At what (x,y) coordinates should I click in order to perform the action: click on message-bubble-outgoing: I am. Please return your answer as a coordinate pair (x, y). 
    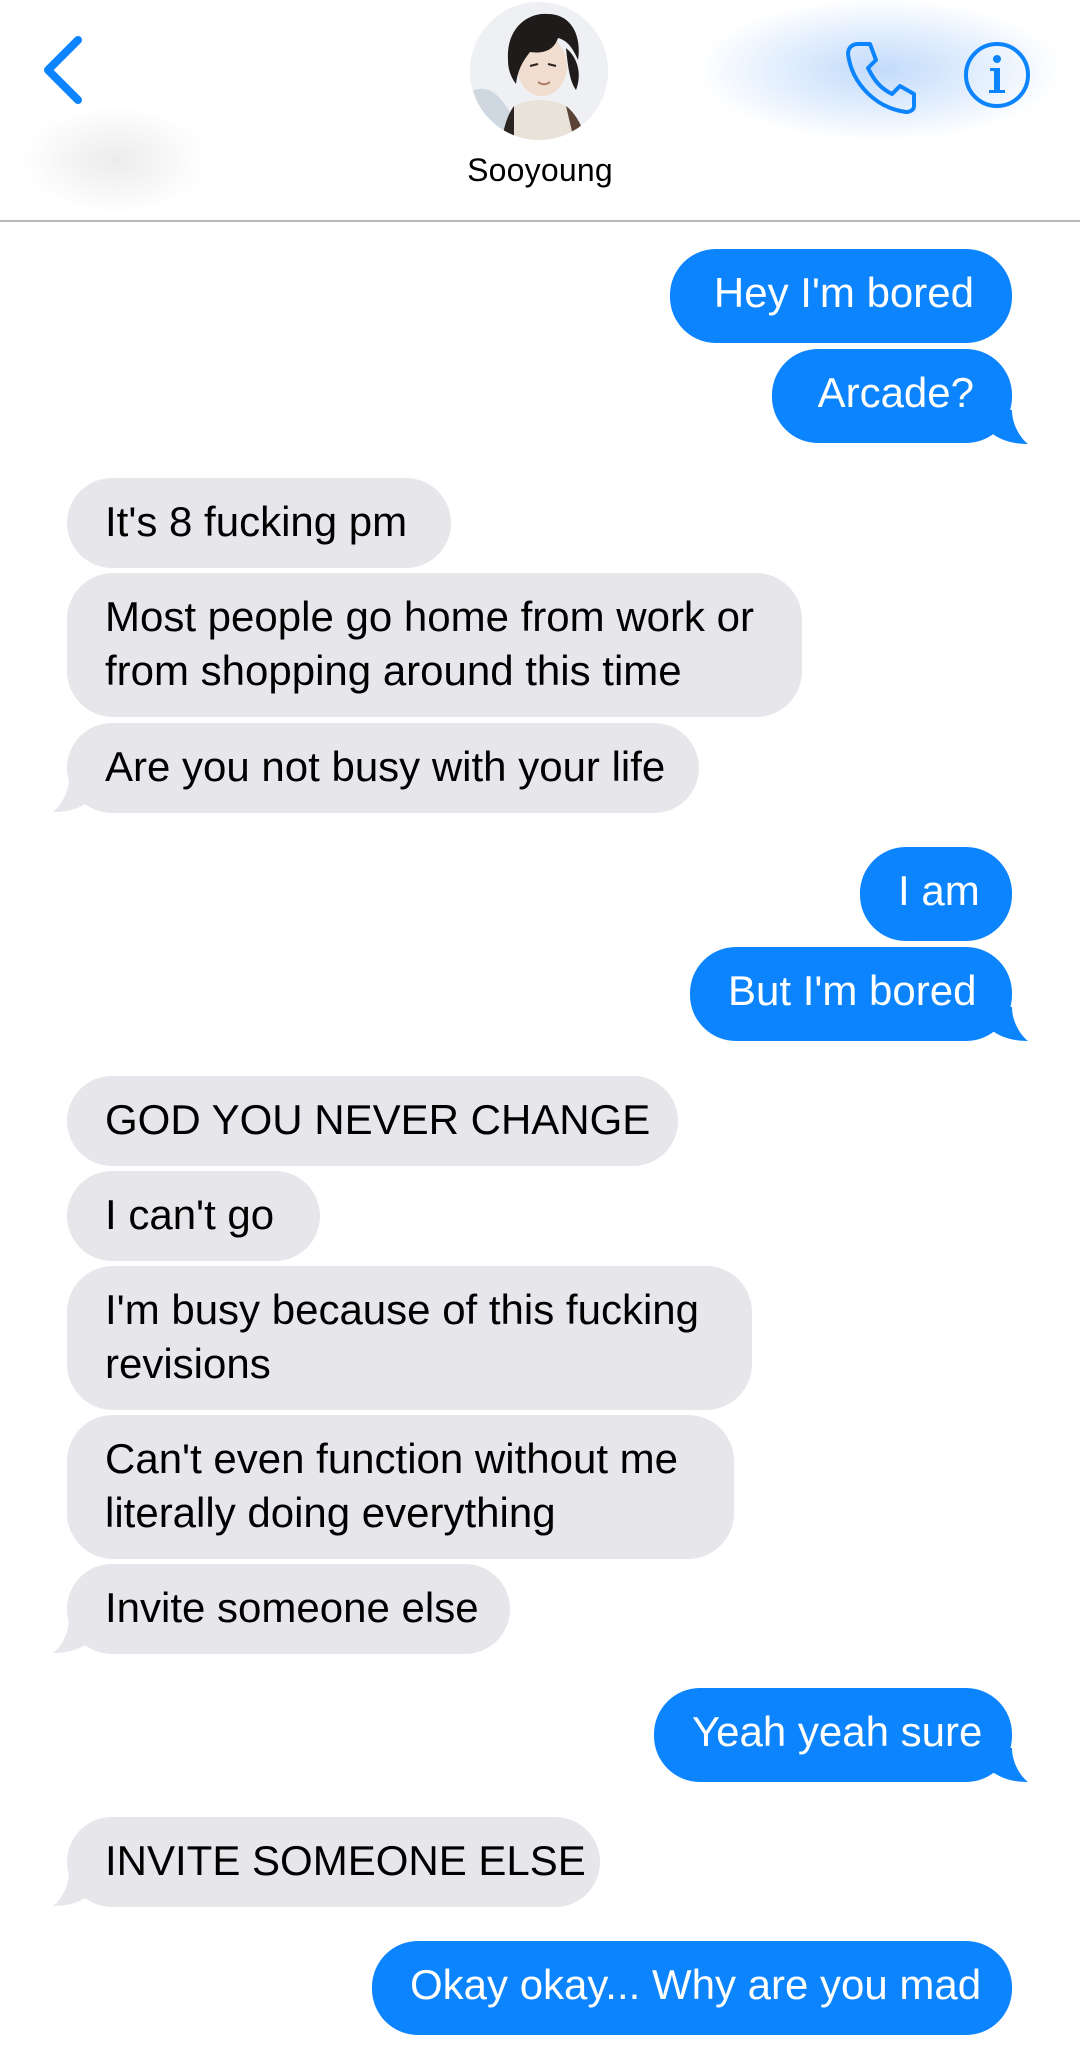
    Looking at the image, I should click on (936, 894).